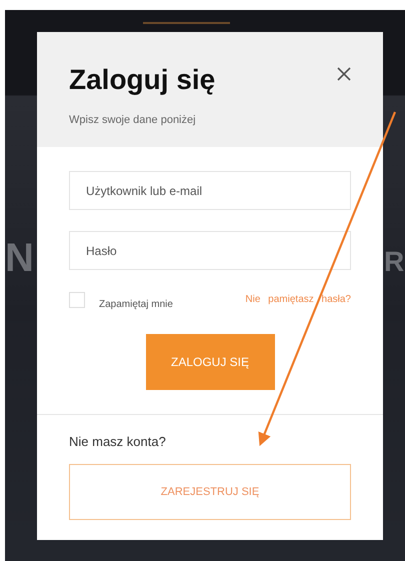 The image size is (405, 561). Describe the element at coordinates (210, 362) in the screenshot. I see `login-button: ZALOGUJ SIĘ` at that location.